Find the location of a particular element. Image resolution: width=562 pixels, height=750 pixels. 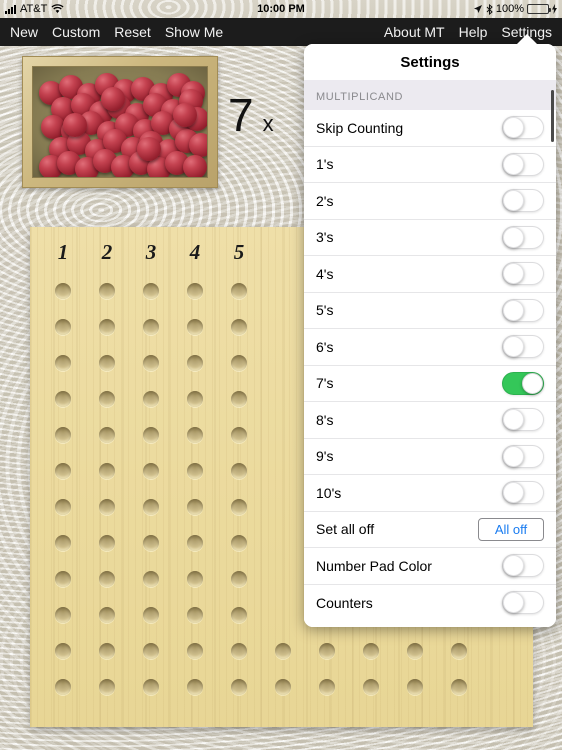

settings-row-8s: 8's is located at coordinates (430, 420).